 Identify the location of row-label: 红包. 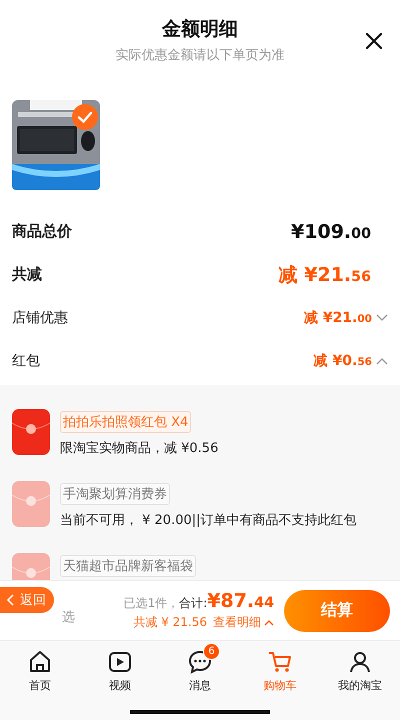
(26, 361).